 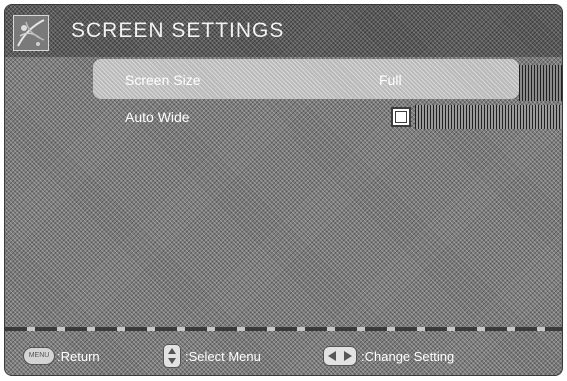 What do you see at coordinates (283, 329) in the screenshot?
I see `footer-divider` at bounding box center [283, 329].